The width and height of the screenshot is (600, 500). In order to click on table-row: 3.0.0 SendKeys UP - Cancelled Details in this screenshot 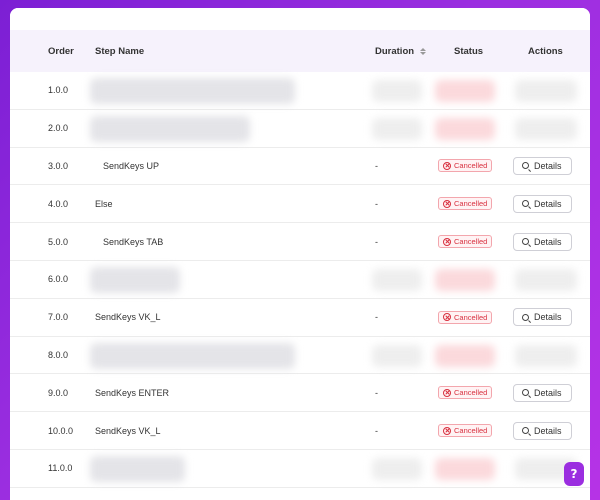, I will do `click(300, 167)`.